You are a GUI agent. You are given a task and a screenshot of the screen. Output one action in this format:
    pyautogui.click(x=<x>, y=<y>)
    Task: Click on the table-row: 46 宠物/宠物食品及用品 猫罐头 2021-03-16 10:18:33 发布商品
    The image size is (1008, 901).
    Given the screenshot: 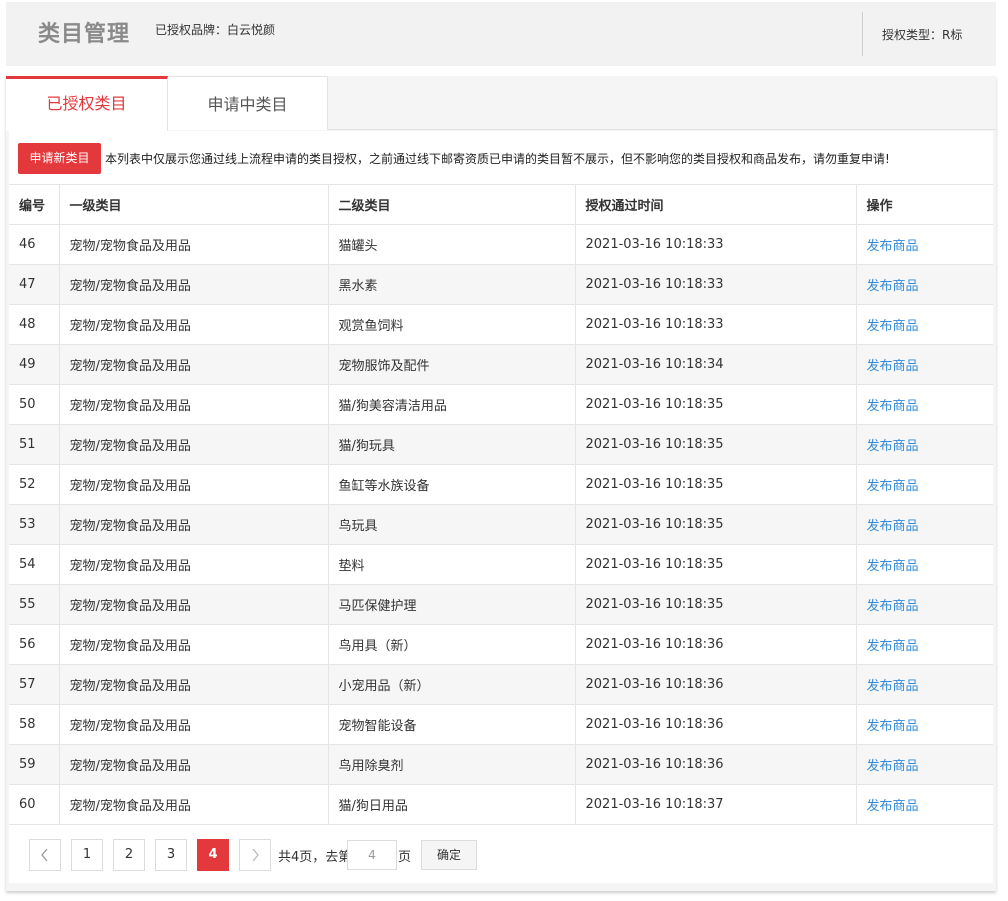 What is the action you would take?
    pyautogui.click(x=501, y=244)
    